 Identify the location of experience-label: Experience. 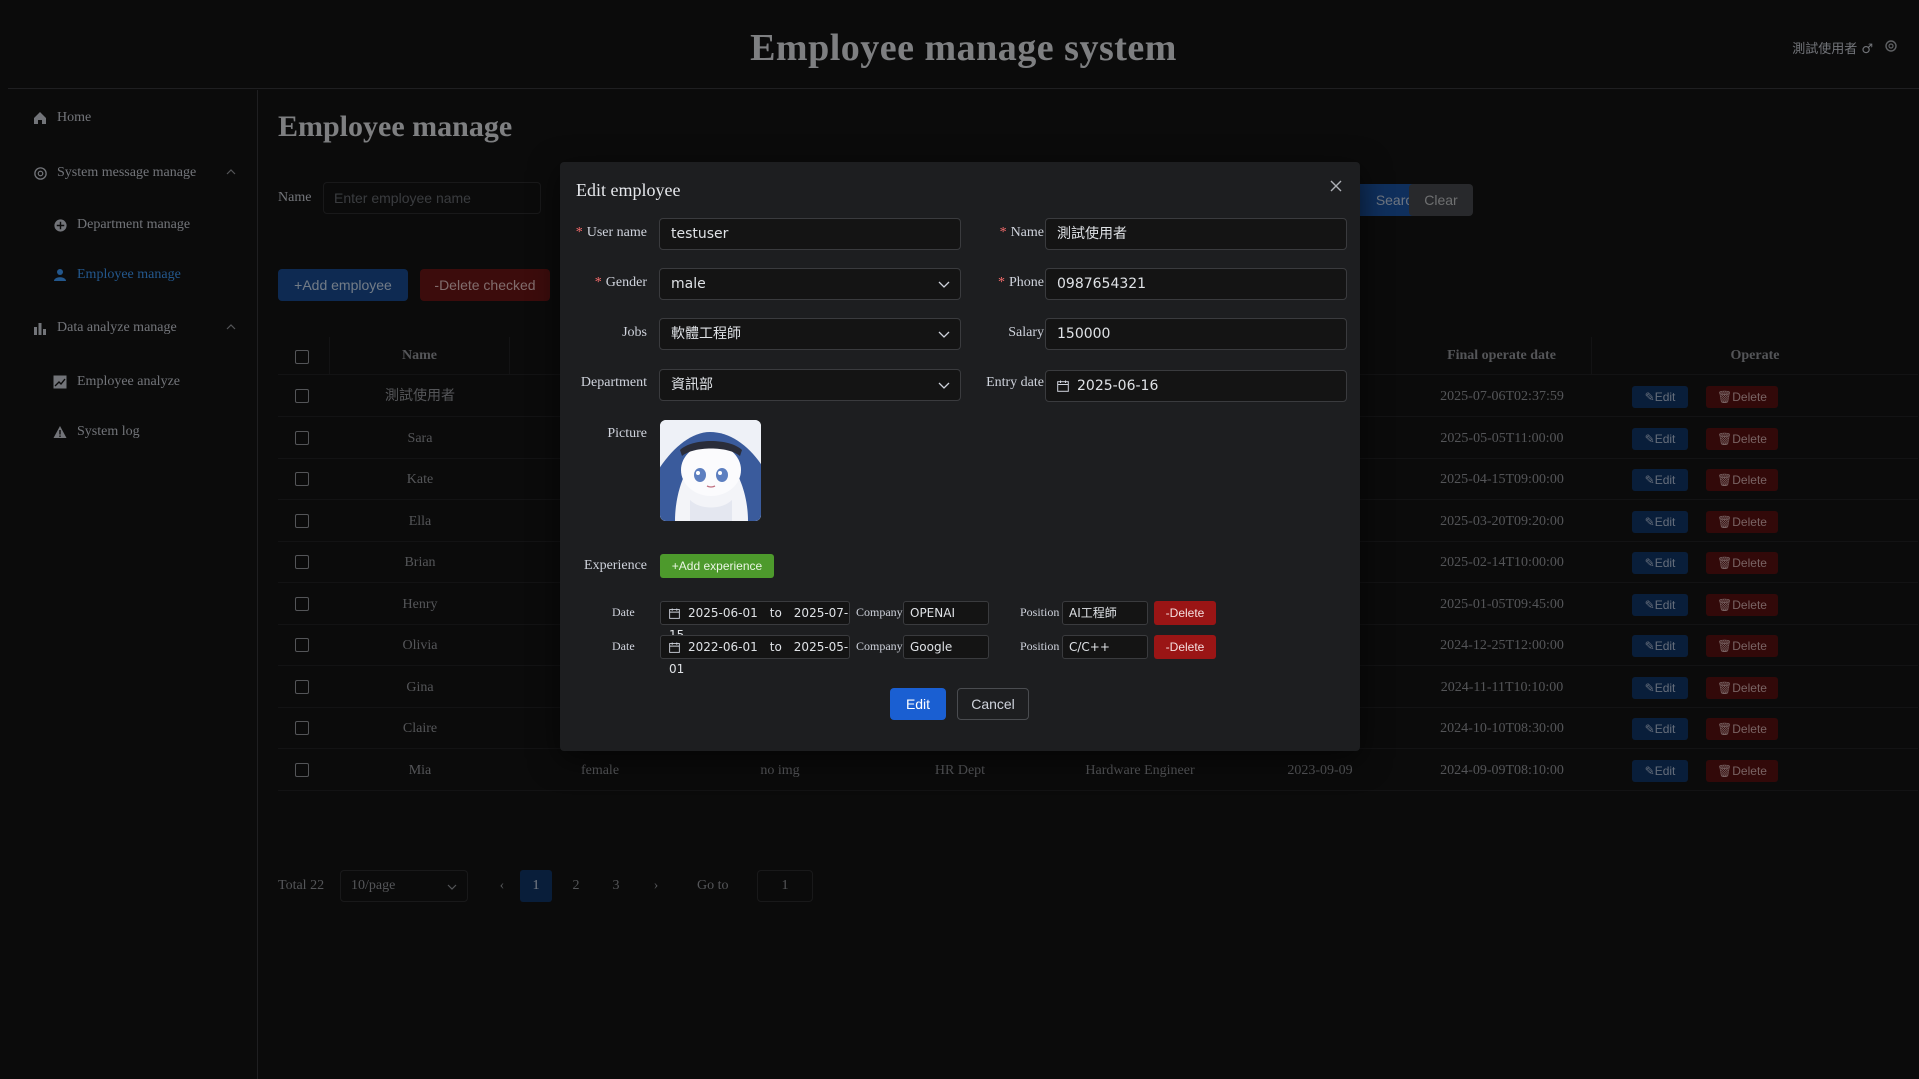
(615, 565).